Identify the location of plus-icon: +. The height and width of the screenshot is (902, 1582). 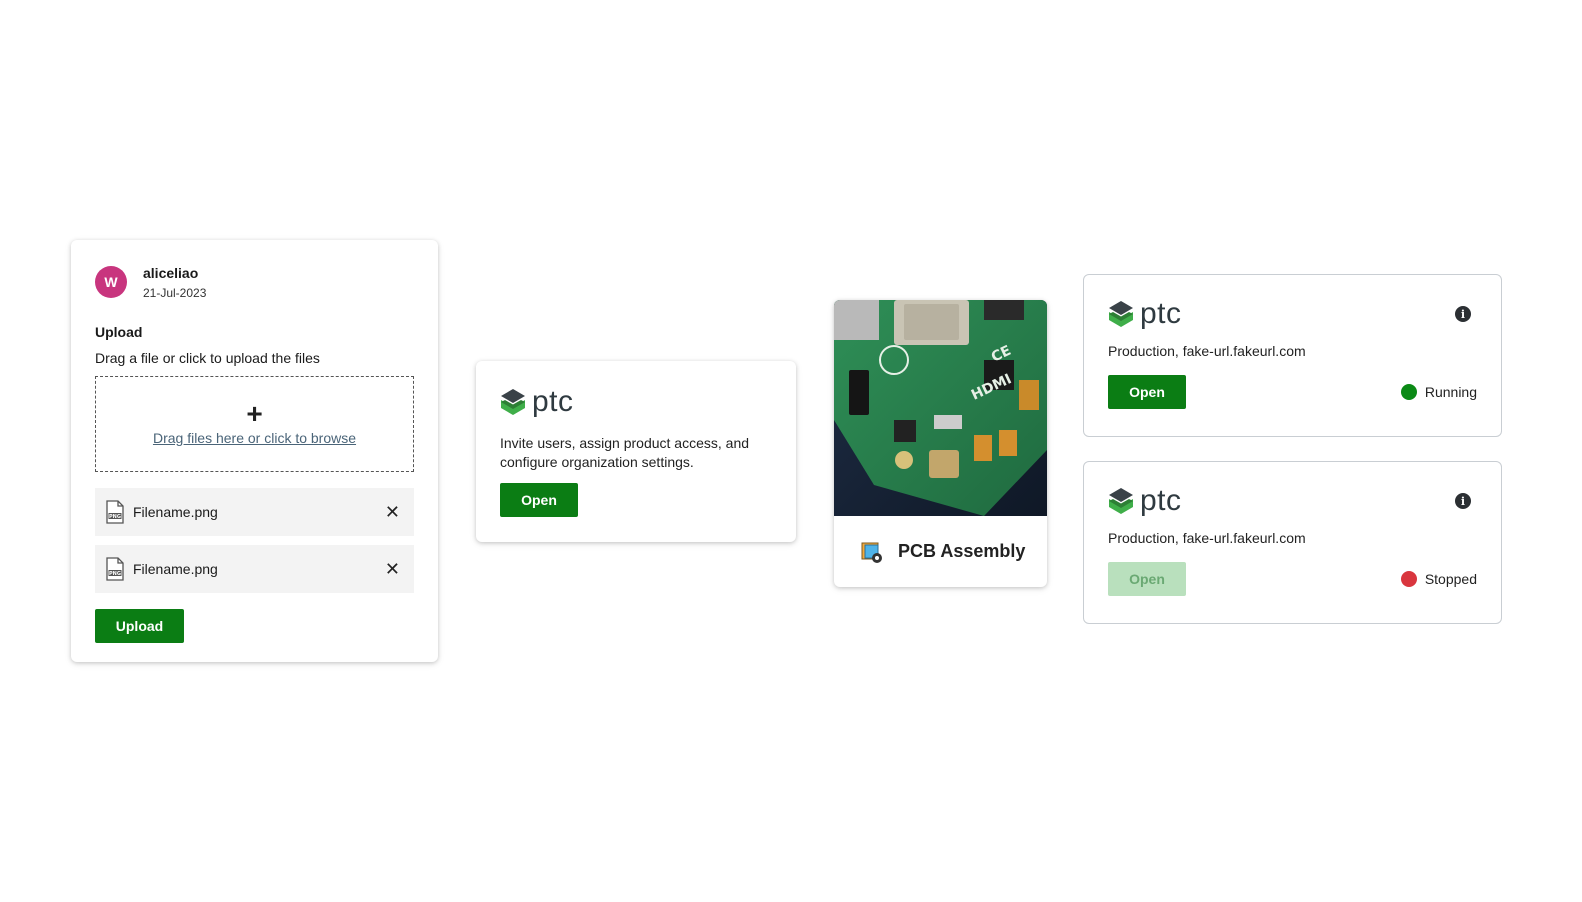
(254, 413).